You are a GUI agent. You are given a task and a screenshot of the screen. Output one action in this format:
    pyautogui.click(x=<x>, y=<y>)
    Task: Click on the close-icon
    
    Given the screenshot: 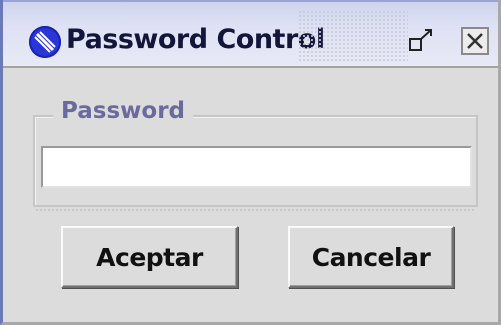 What is the action you would take?
    pyautogui.click(x=475, y=41)
    